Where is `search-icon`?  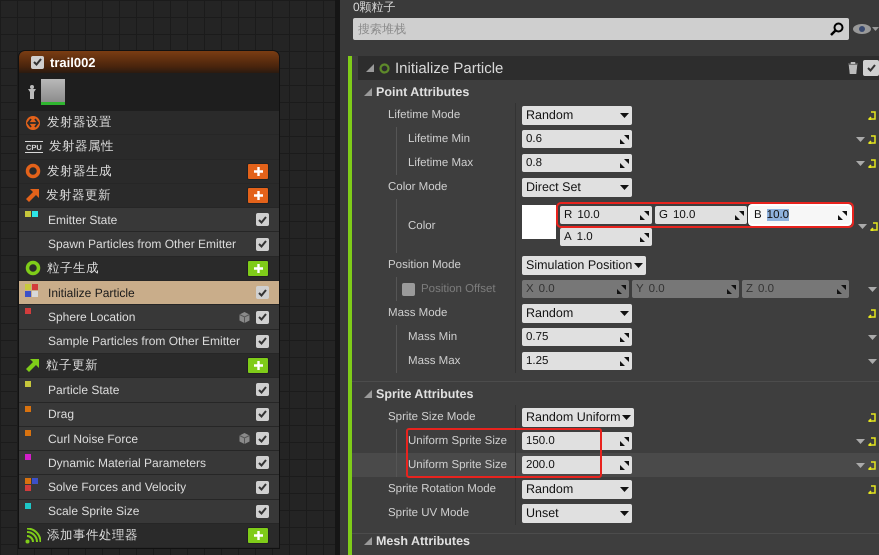
search-icon is located at coordinates (837, 29).